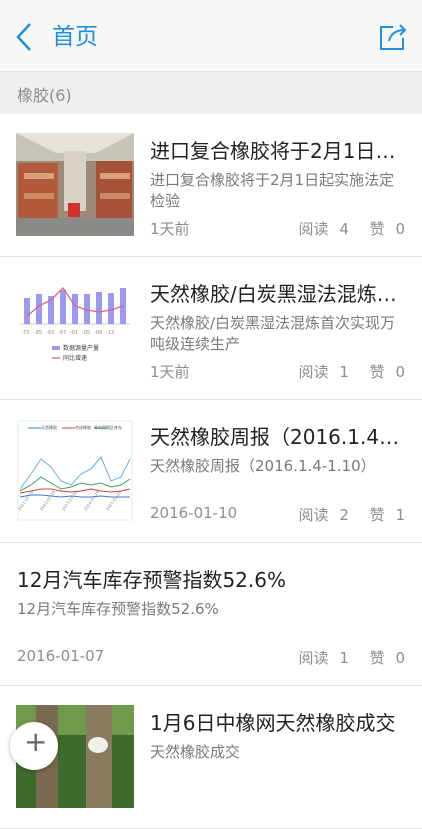  Describe the element at coordinates (400, 515) in the screenshot. I see `like-count: 1` at that location.